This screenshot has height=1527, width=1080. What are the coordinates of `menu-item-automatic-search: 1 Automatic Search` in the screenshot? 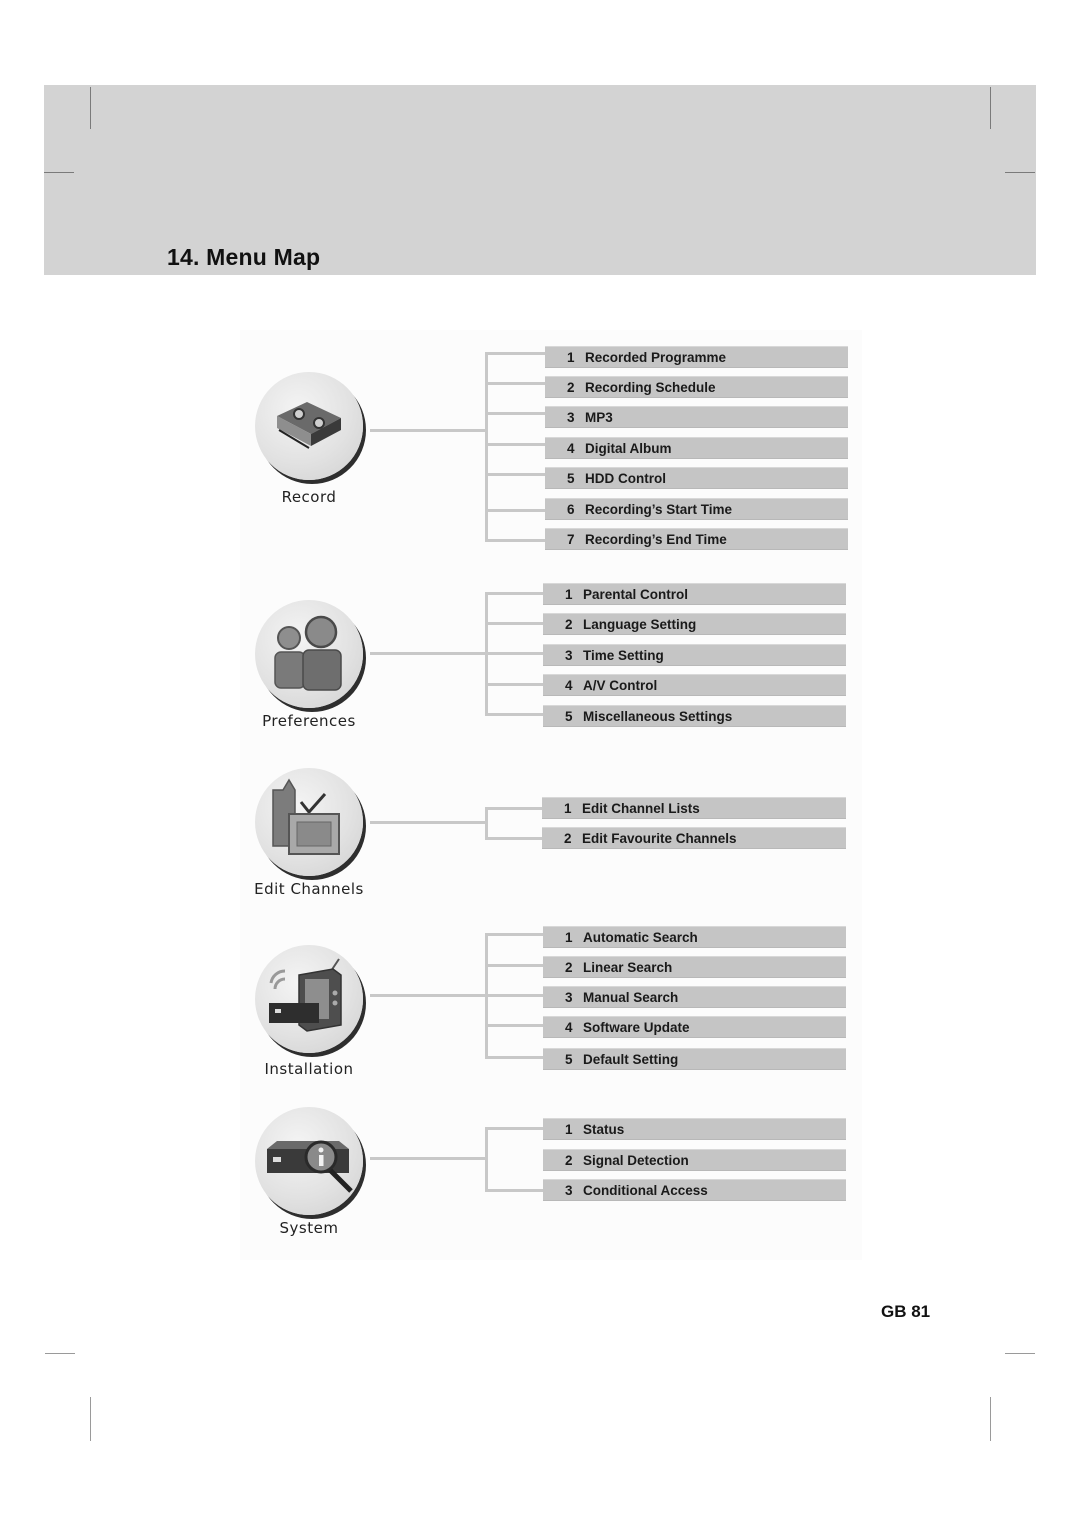 It's located at (694, 937).